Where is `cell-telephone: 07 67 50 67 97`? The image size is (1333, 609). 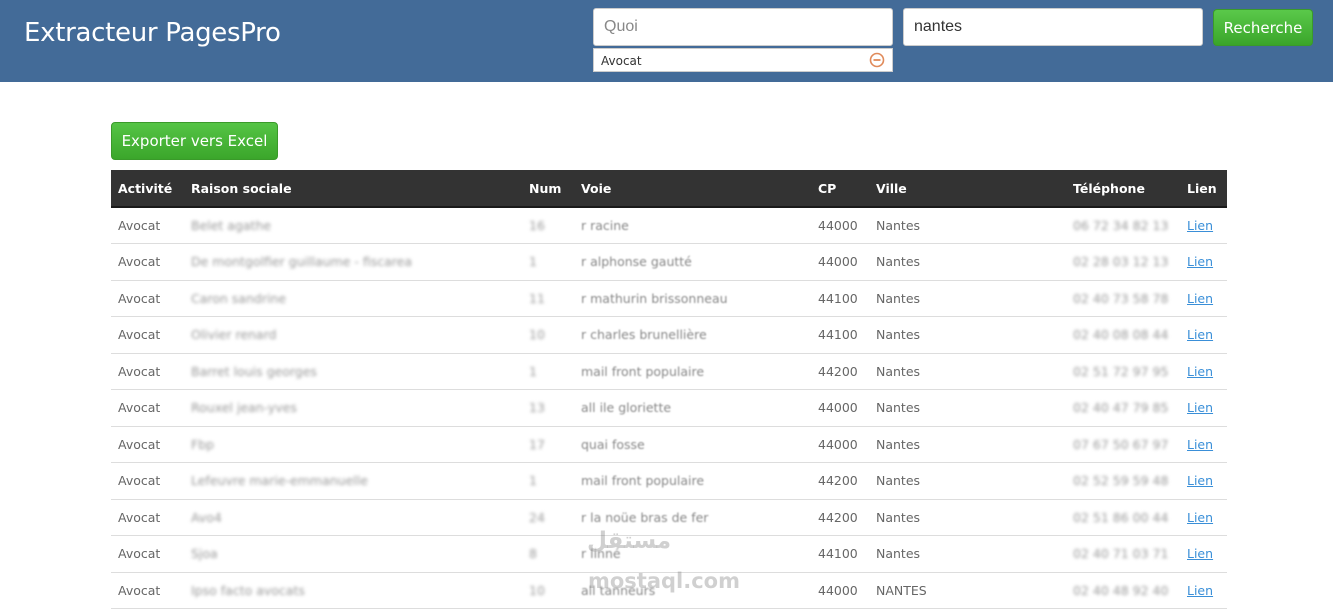
cell-telephone: 07 67 50 67 97 is located at coordinates (1121, 444).